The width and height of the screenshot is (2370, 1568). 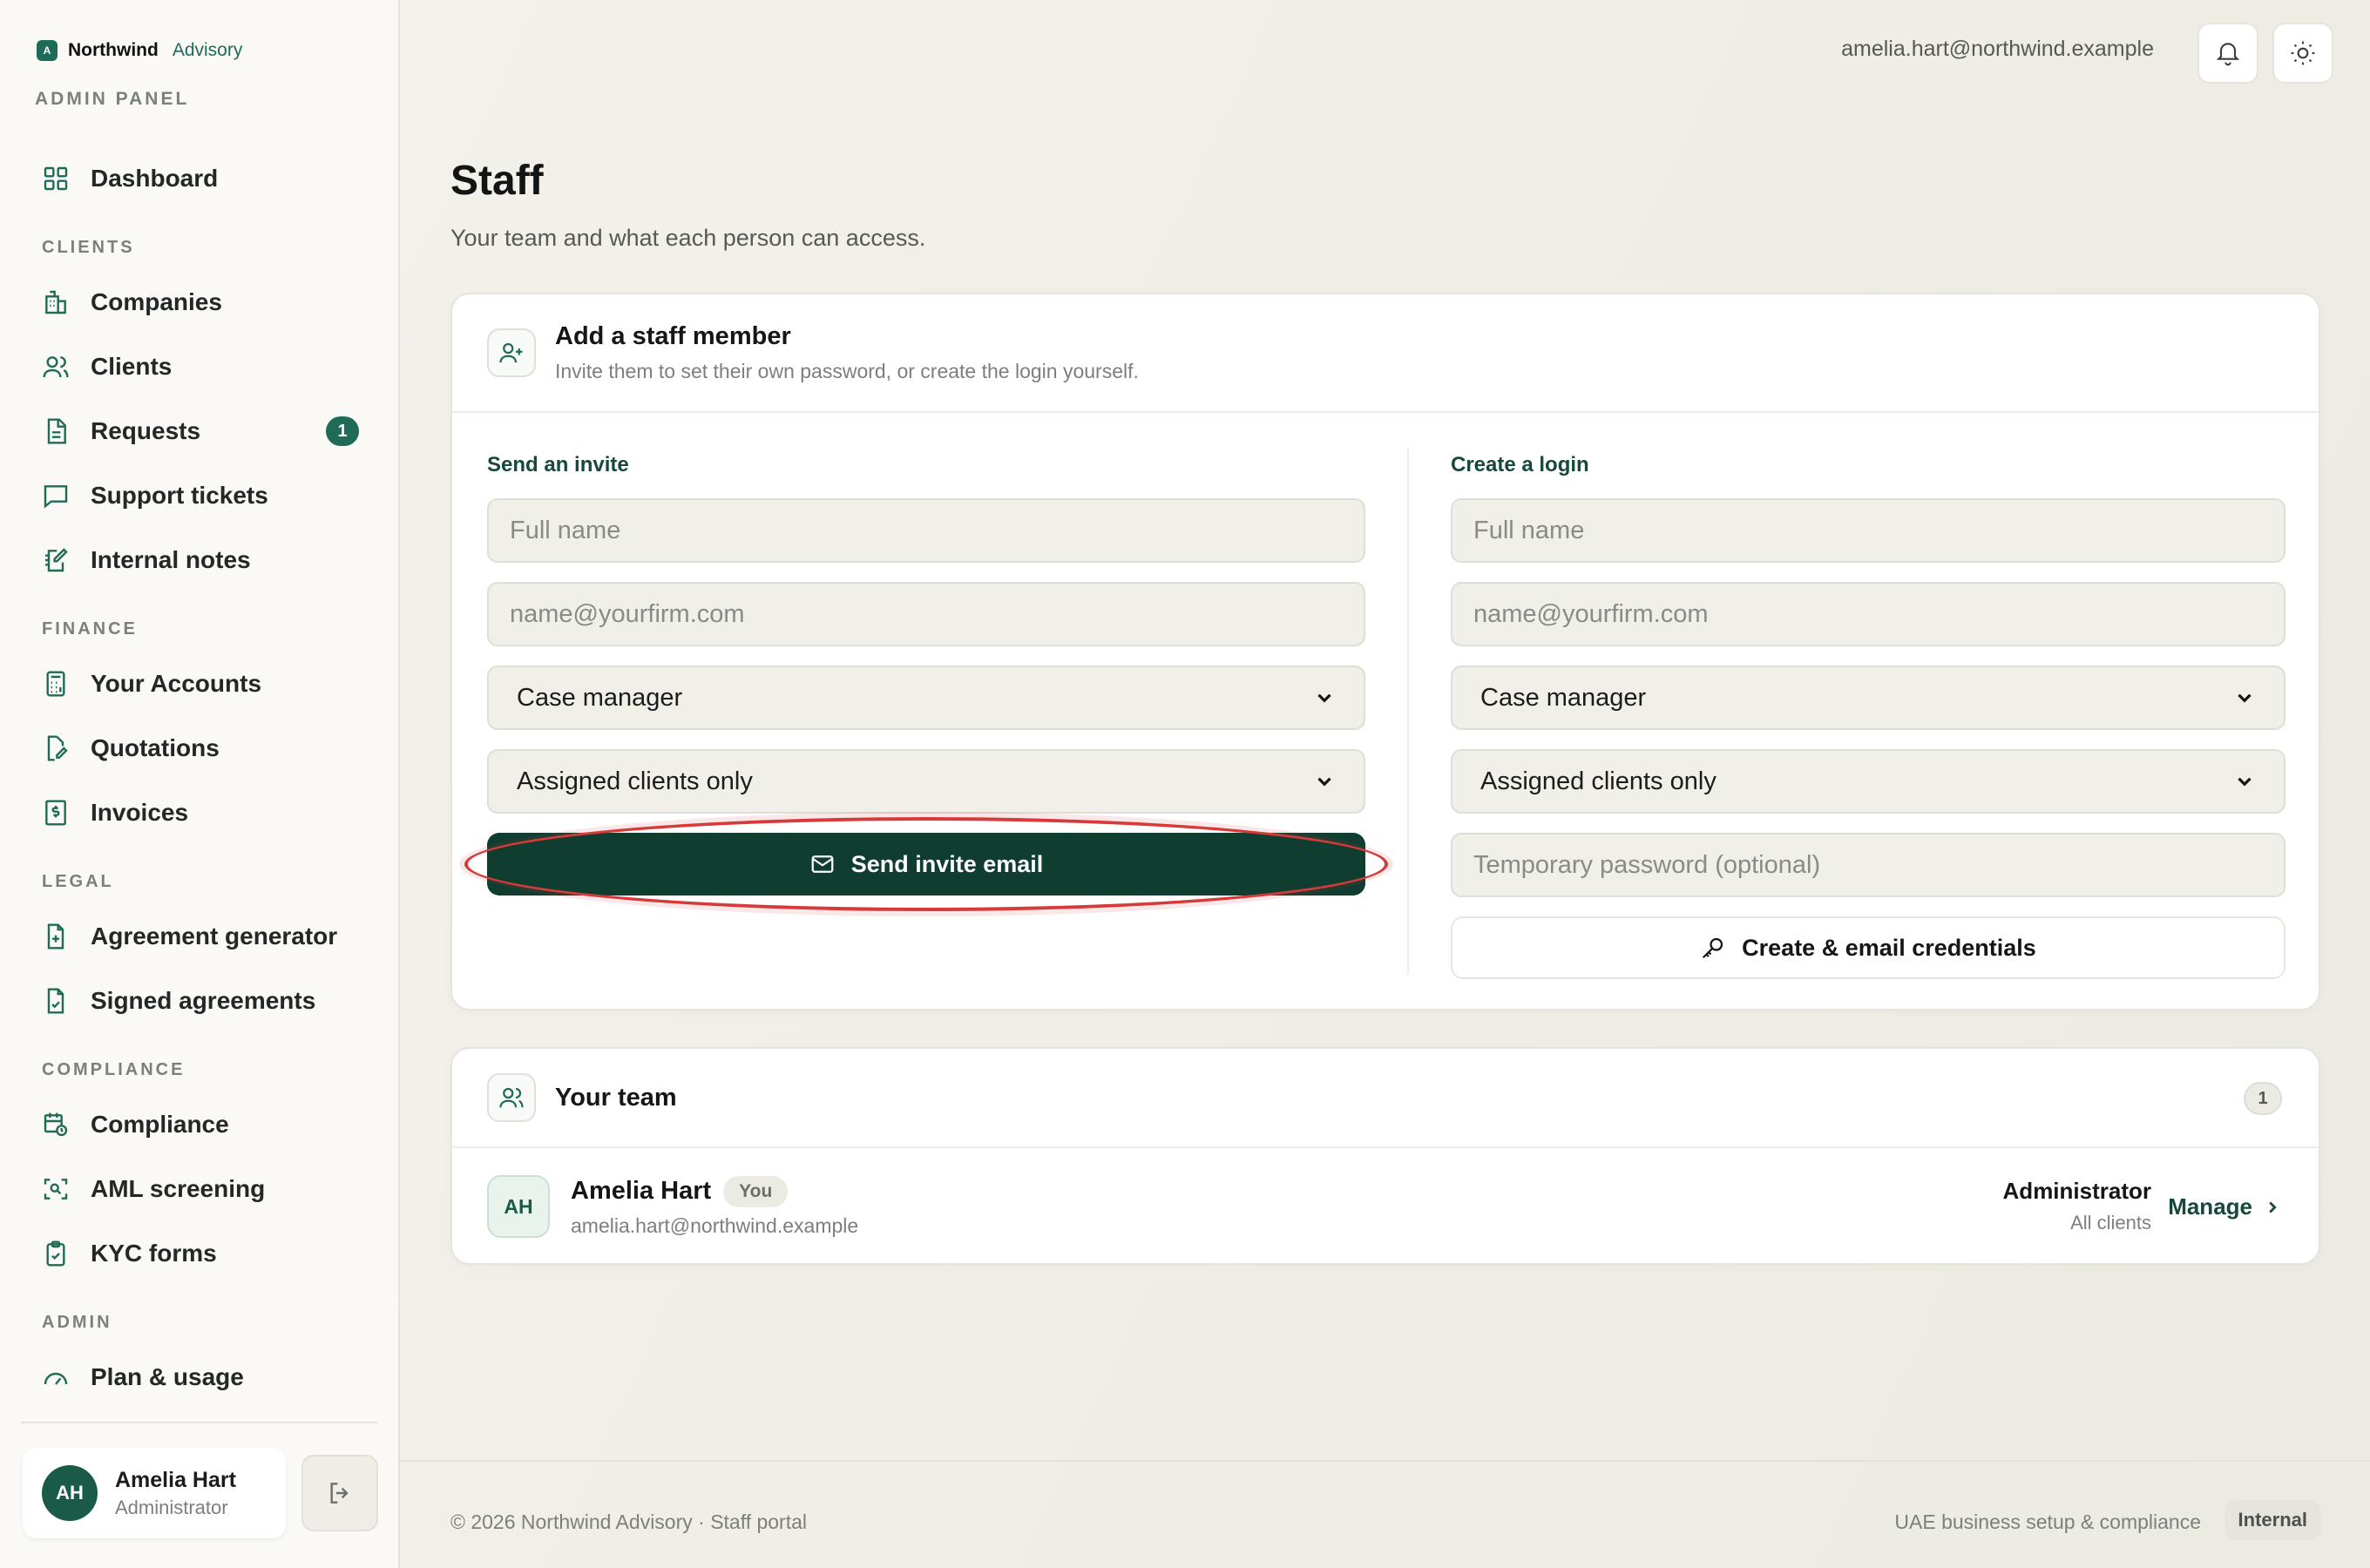 I want to click on building-icon, so click(x=55, y=302).